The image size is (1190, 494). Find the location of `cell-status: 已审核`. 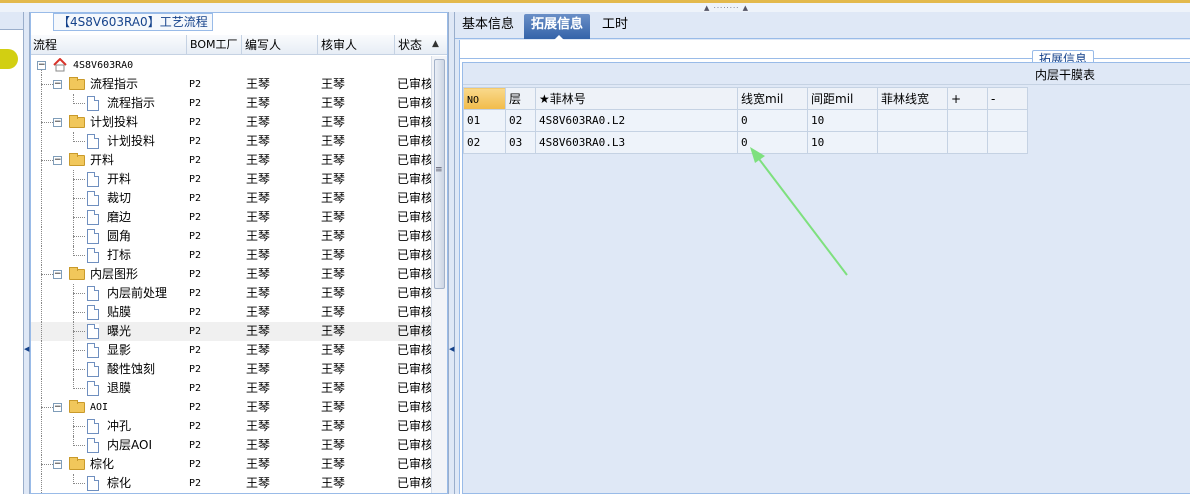

cell-status: 已审核 is located at coordinates (414, 388).